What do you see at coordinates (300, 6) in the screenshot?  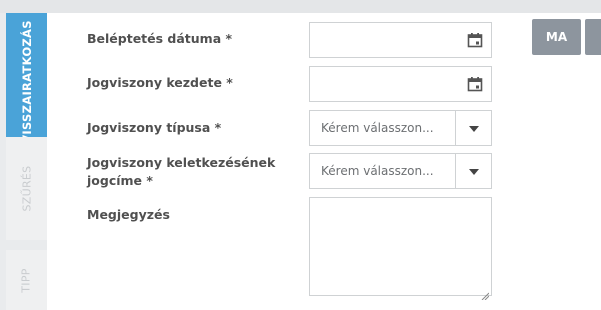 I see `top-strip` at bounding box center [300, 6].